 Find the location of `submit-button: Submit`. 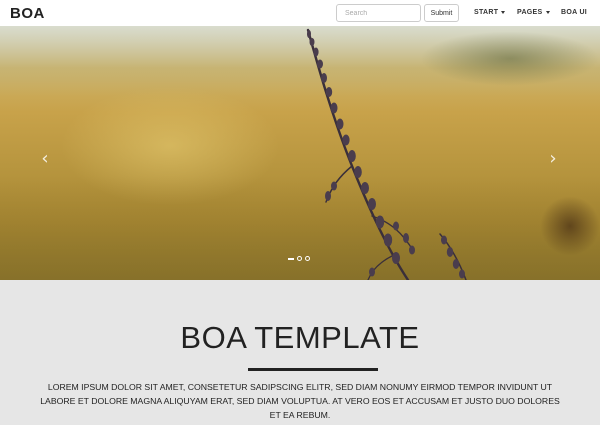

submit-button: Submit is located at coordinates (441, 13).